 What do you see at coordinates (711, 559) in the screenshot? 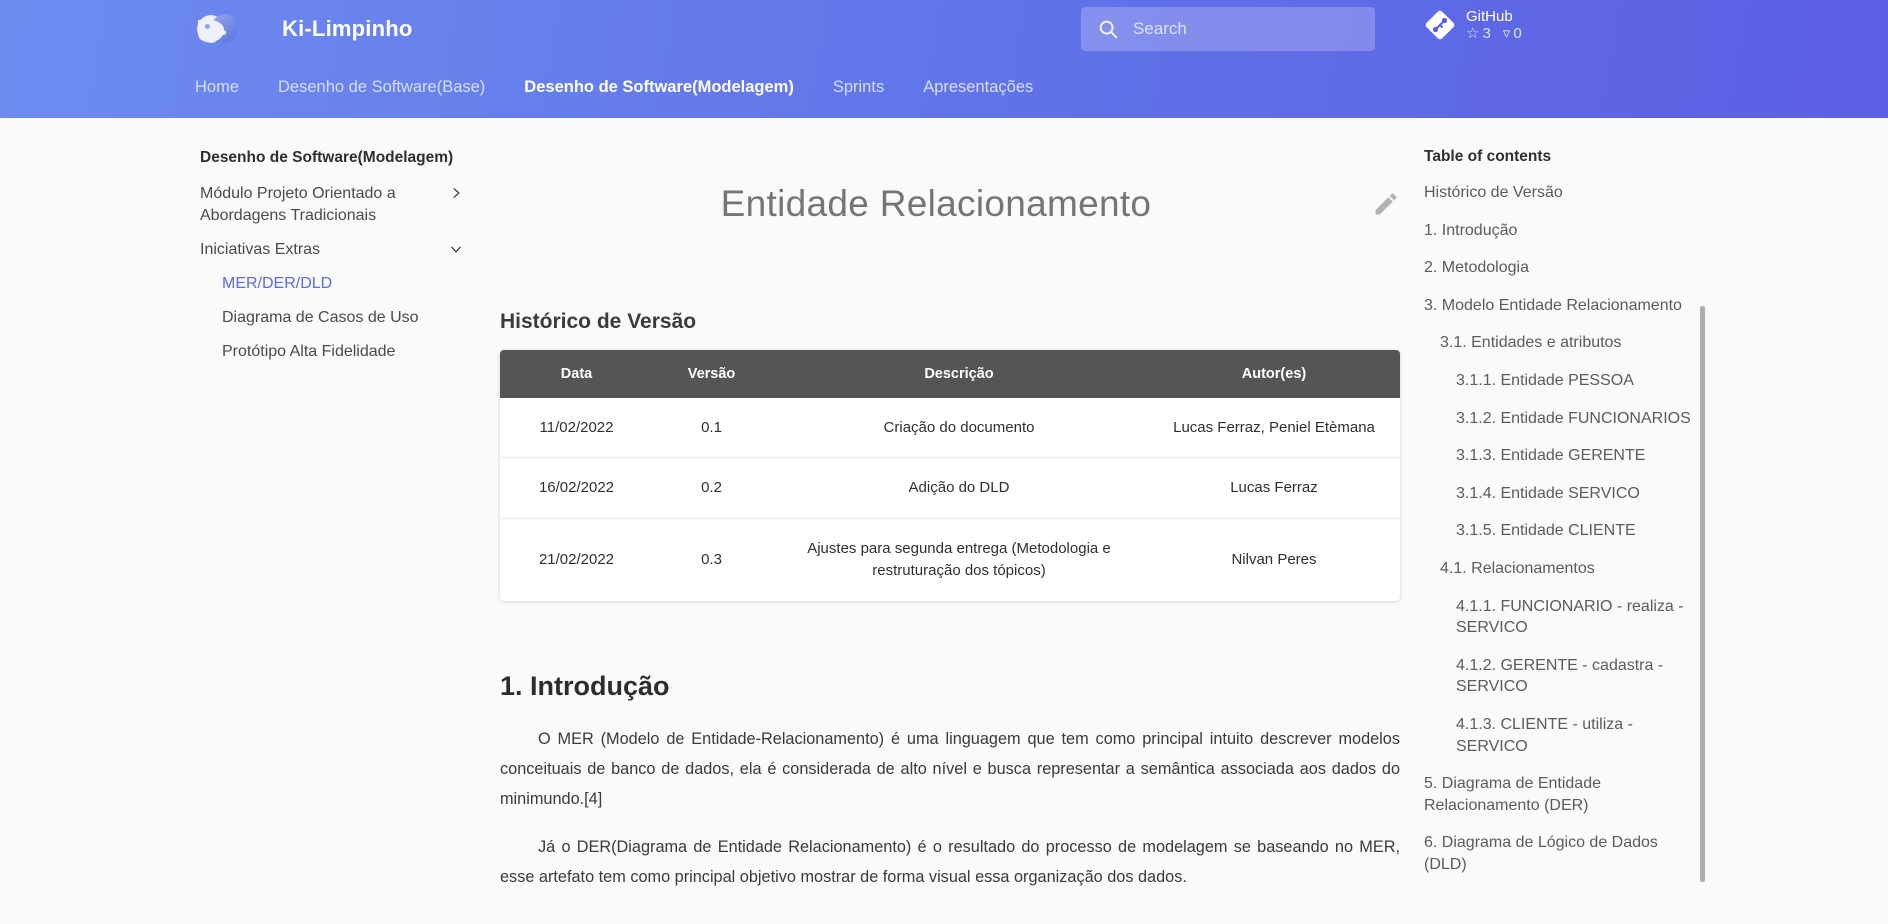
I see `cell-versao: 0.3` at bounding box center [711, 559].